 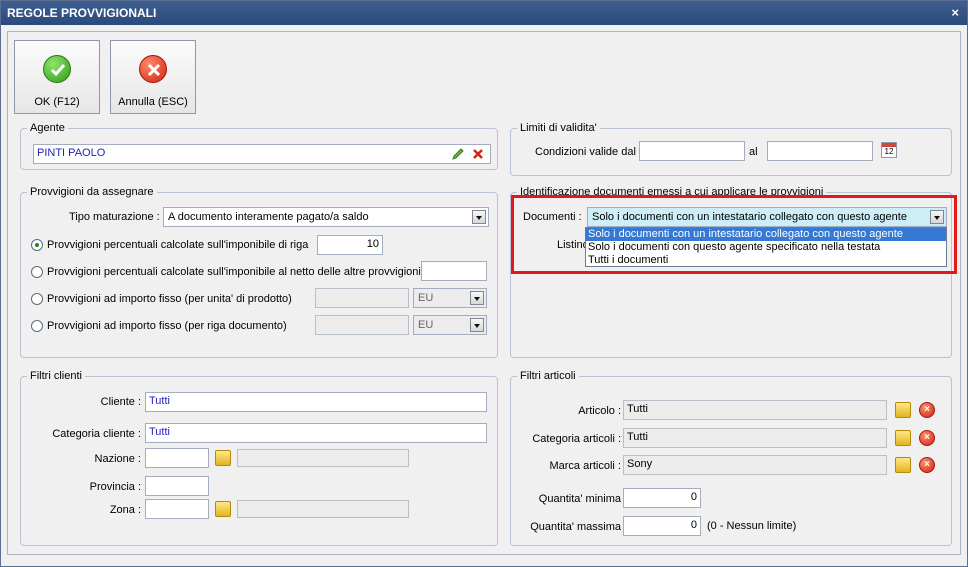 I want to click on marca-articoli-field: Sony, so click(x=755, y=465).